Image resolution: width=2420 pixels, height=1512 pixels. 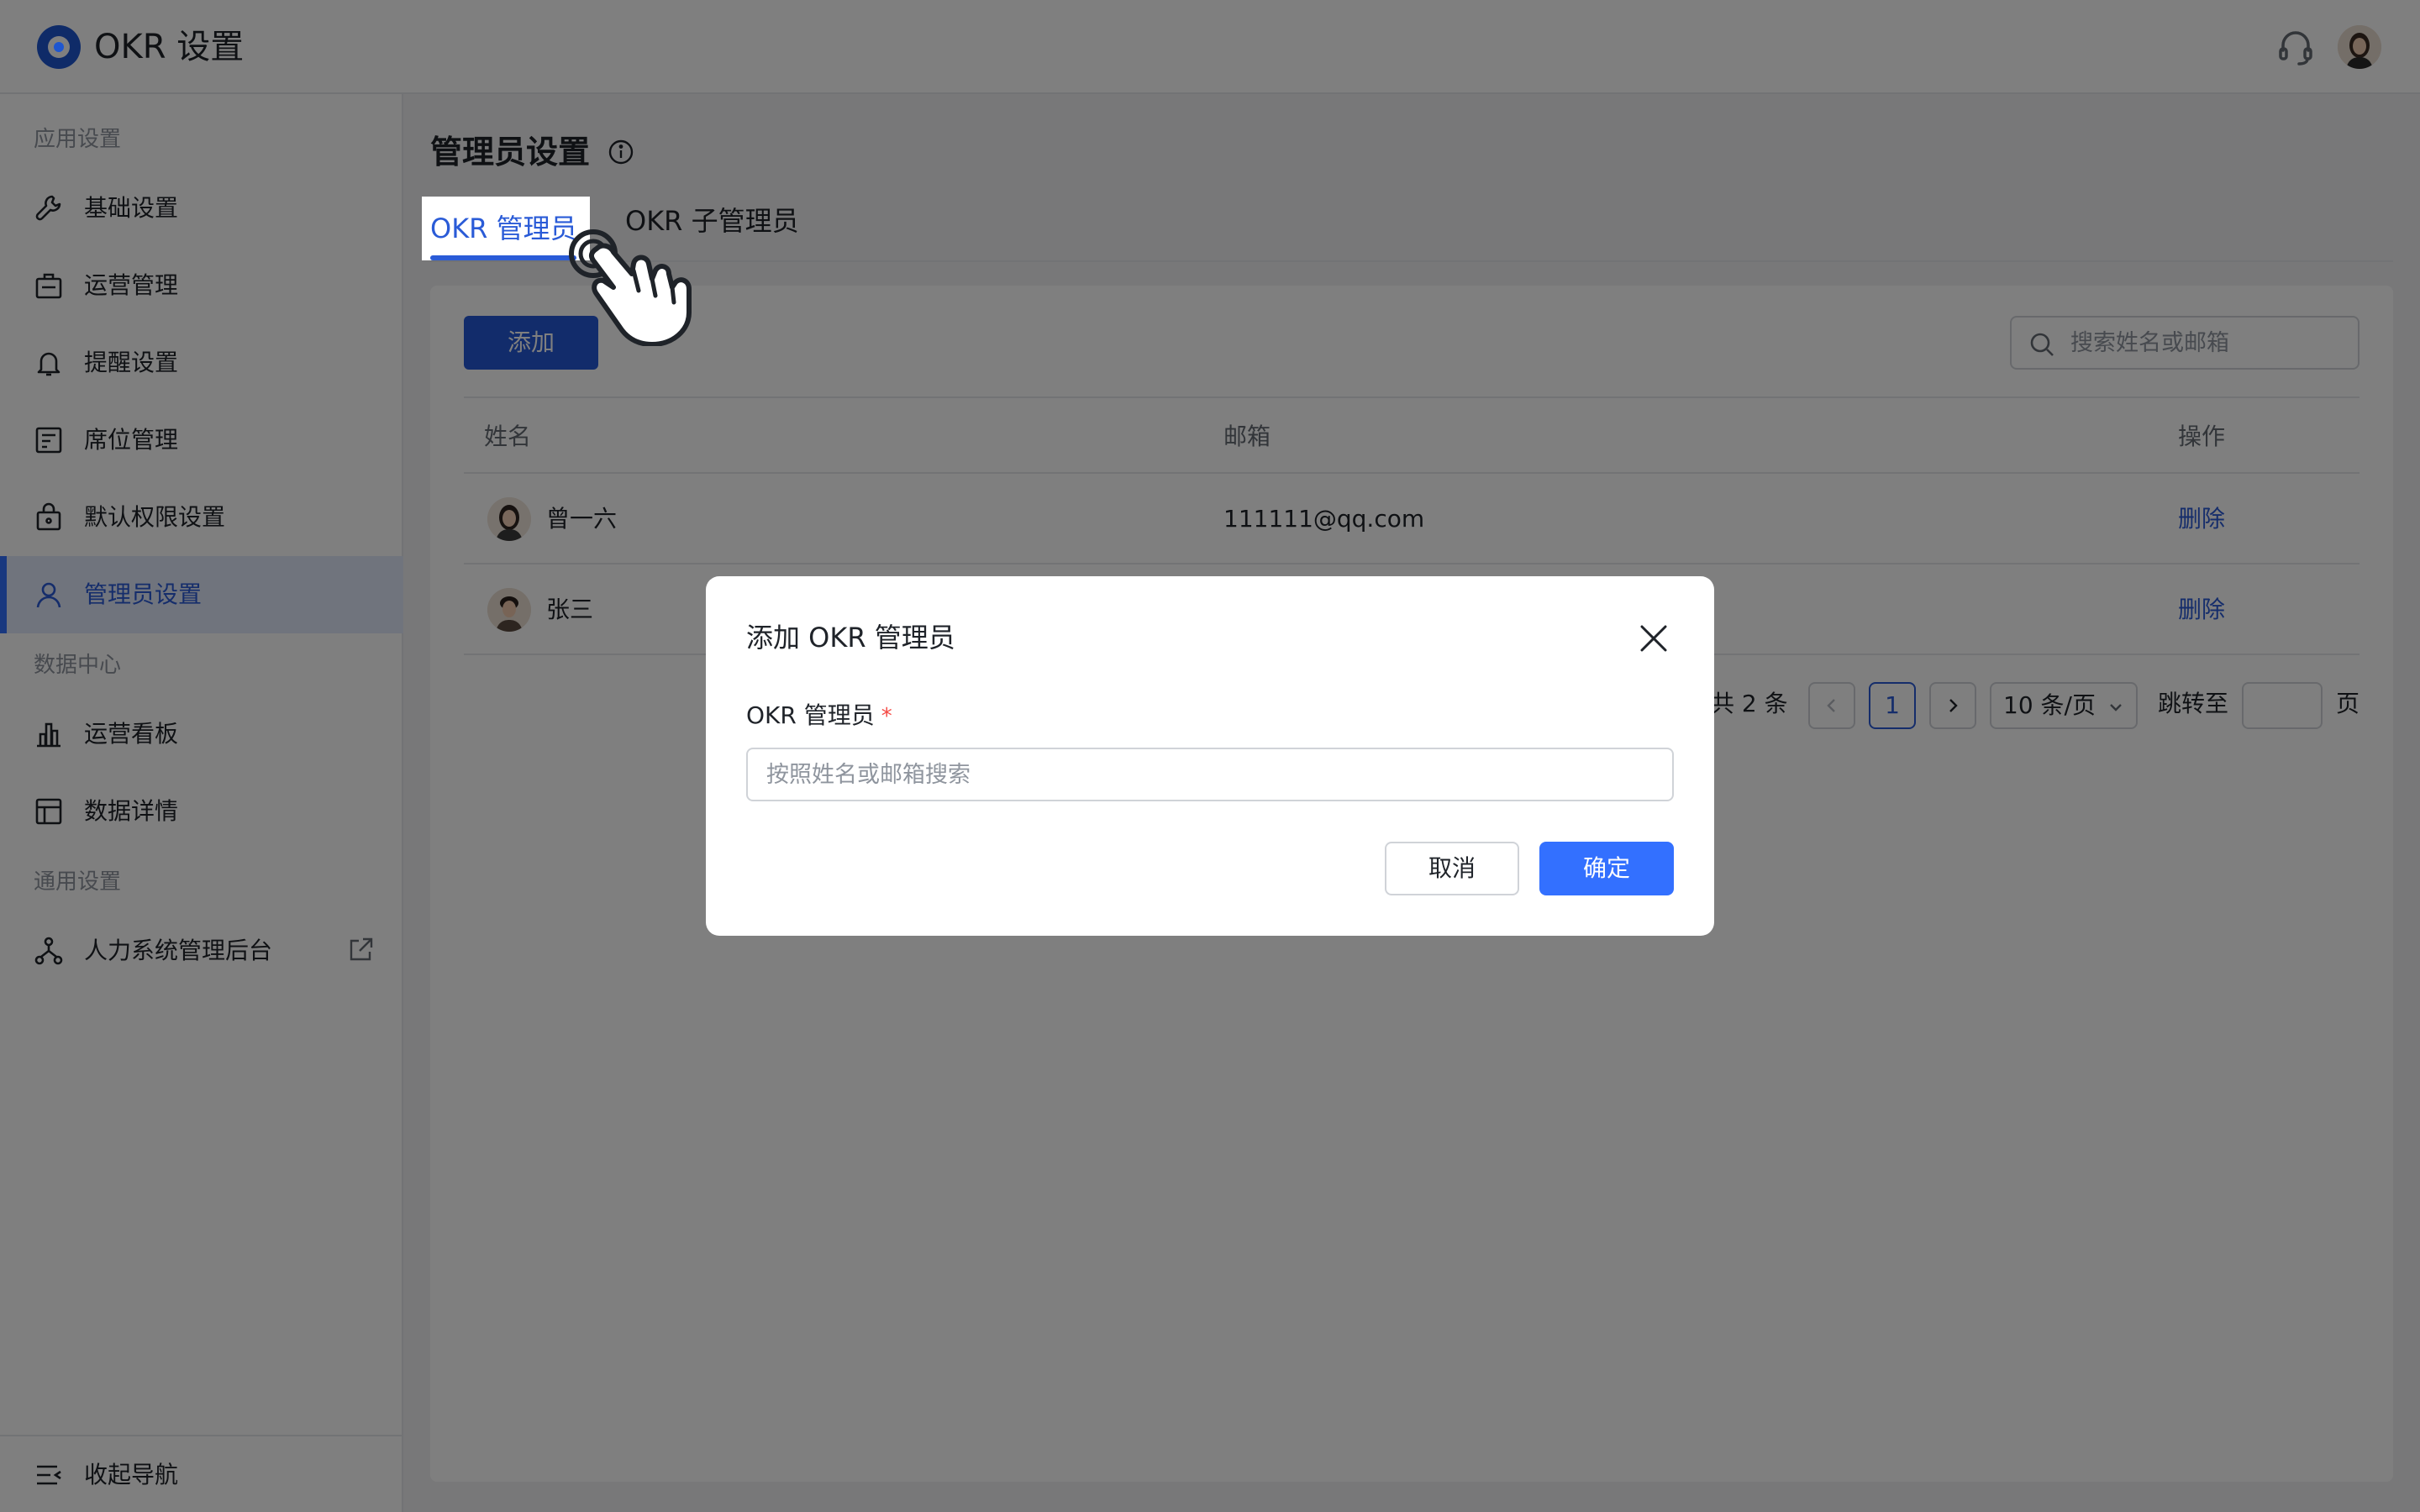 What do you see at coordinates (630, 287) in the screenshot?
I see `pointer-hand-icon` at bounding box center [630, 287].